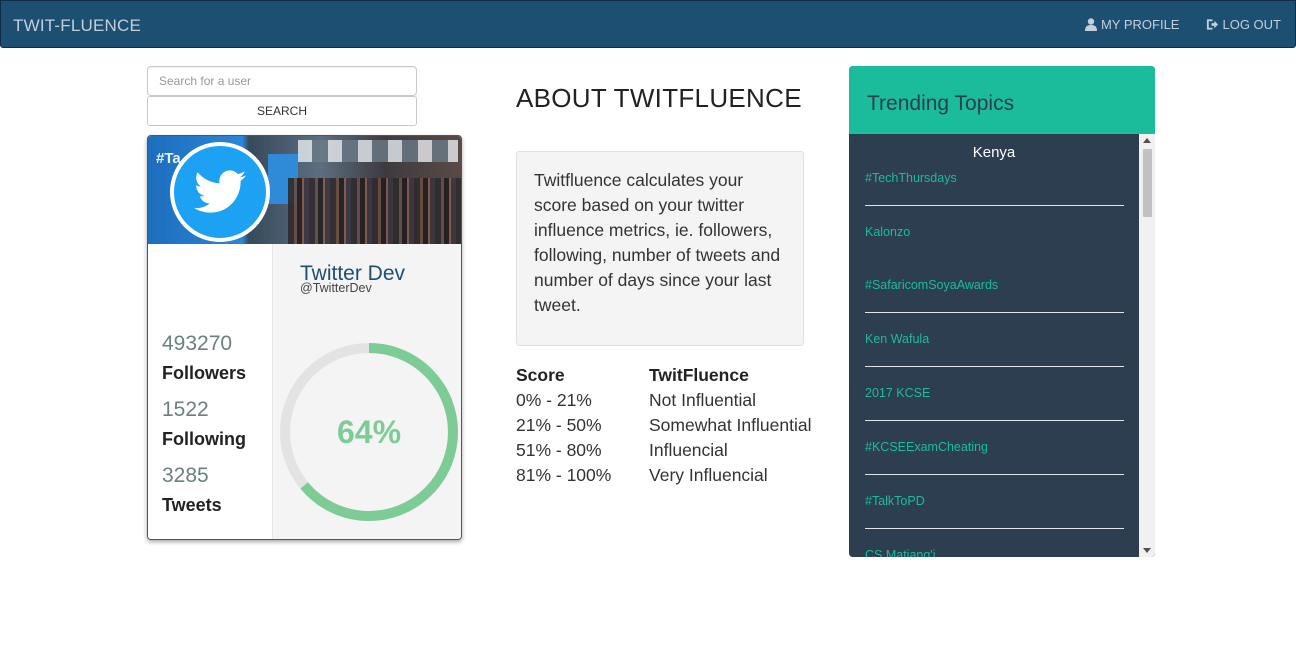 This screenshot has width=1296, height=651. I want to click on navbar: TWIT-FLUENCE MY PROFILE LOG OUT, so click(648, 24).